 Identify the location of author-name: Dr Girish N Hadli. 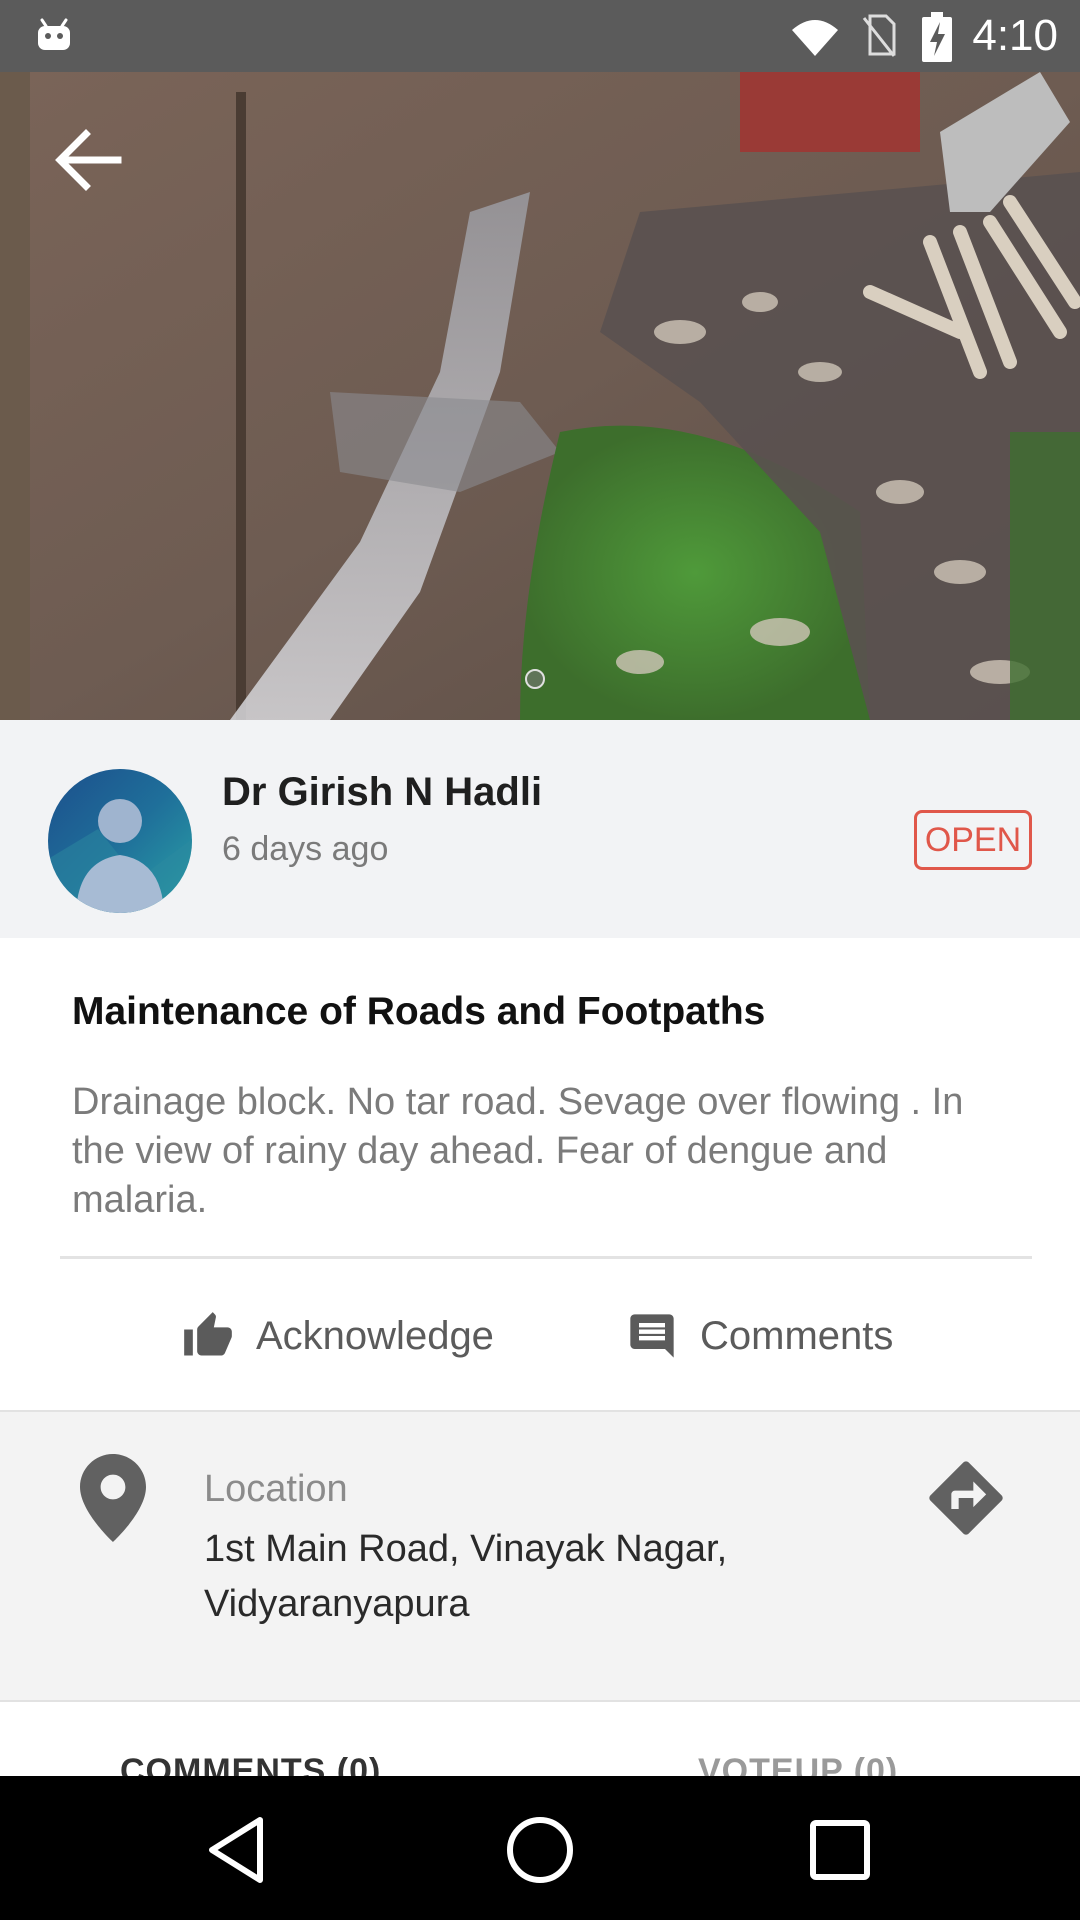
(382, 792).